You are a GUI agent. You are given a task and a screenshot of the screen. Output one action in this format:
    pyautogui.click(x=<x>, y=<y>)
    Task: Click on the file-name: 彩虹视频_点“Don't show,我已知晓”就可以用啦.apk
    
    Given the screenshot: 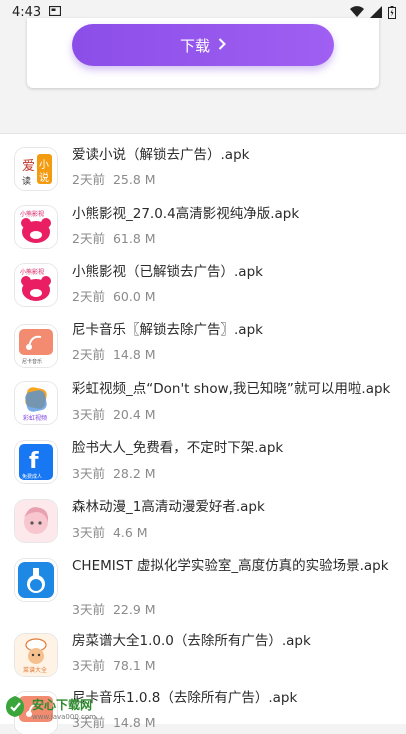 What is the action you would take?
    pyautogui.click(x=231, y=389)
    